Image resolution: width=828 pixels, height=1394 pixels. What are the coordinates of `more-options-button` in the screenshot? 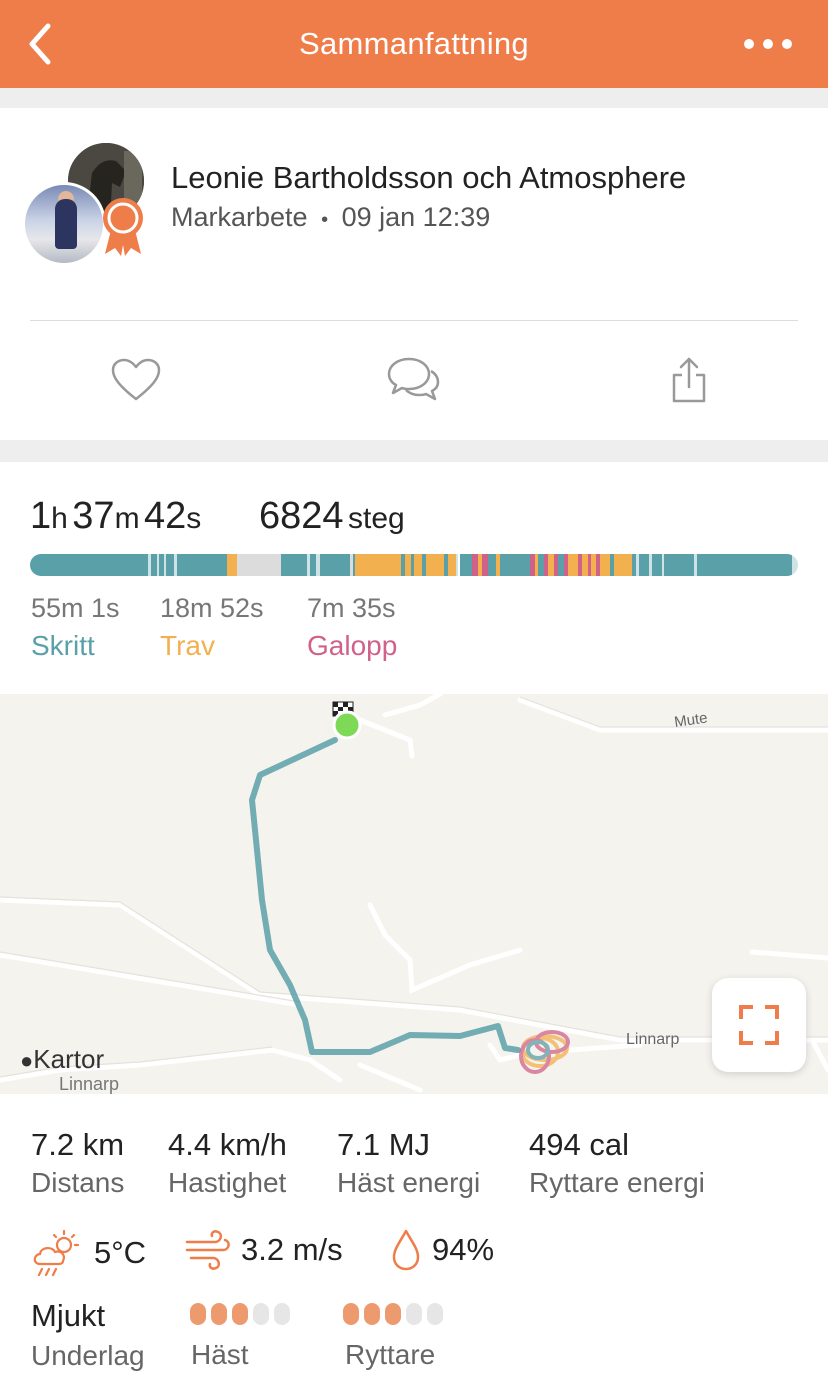 It's located at (768, 44).